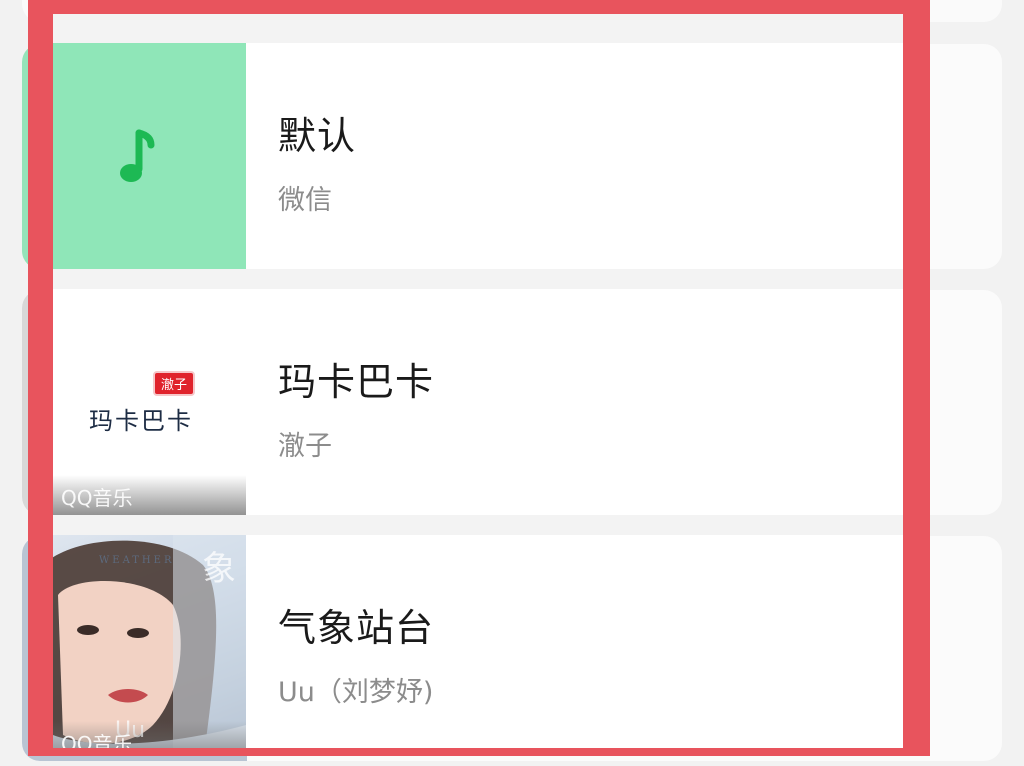  What do you see at coordinates (317, 136) in the screenshot?
I see `song-title: 默认` at bounding box center [317, 136].